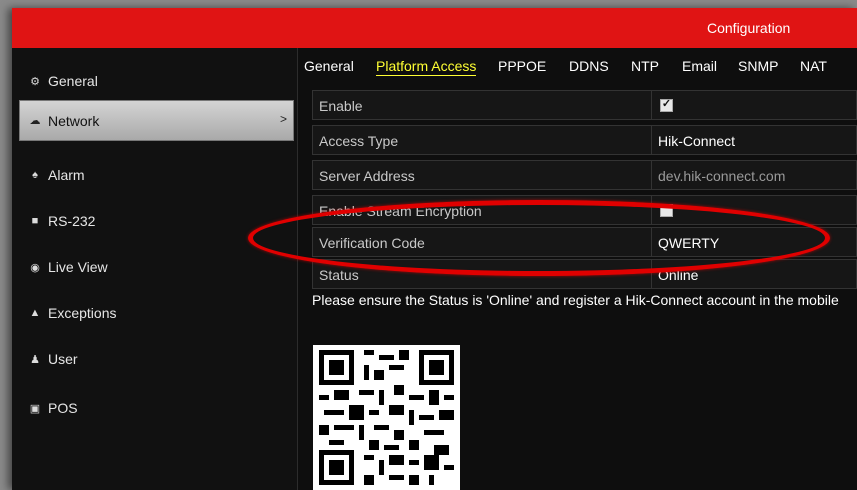  What do you see at coordinates (35, 121) in the screenshot?
I see `network-icon: ☁` at bounding box center [35, 121].